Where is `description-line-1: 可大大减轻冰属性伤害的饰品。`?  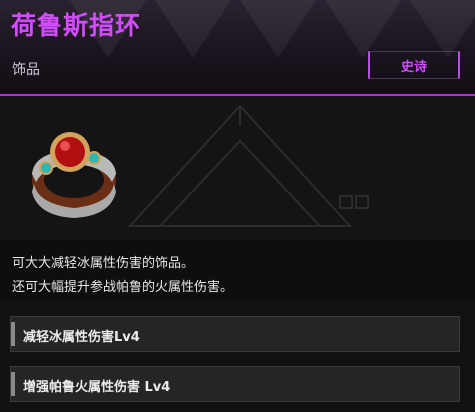 description-line-1: 可大大减轻冰属性伤害的饰品。 is located at coordinates (103, 263).